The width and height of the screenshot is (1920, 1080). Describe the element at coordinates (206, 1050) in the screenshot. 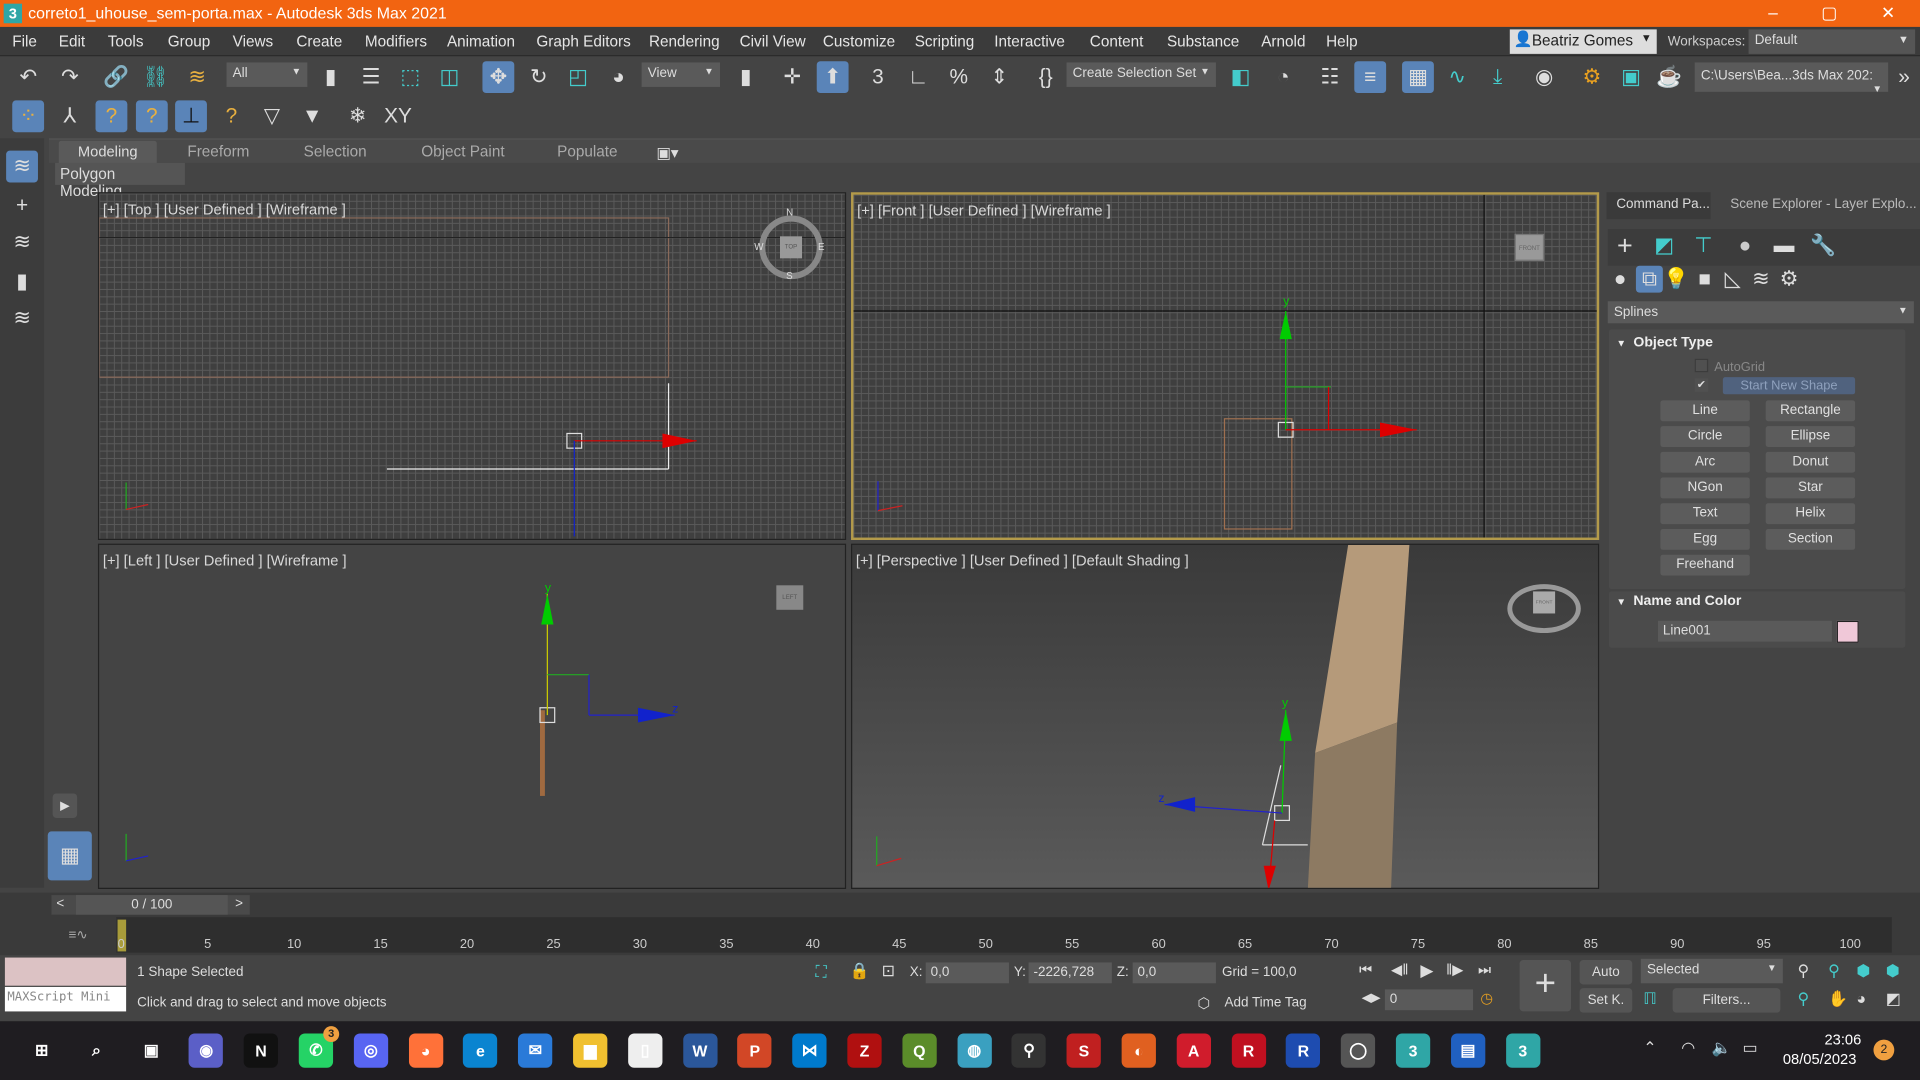

I see `taskbar-app-teams: ◉` at that location.